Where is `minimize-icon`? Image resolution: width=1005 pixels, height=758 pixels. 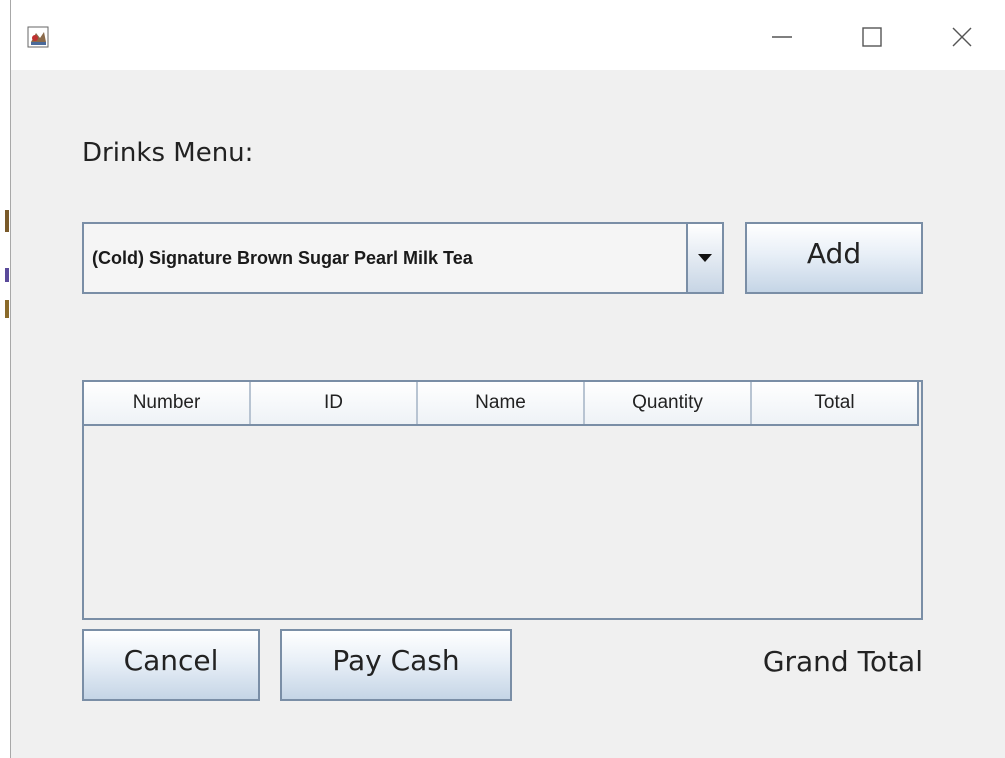 minimize-icon is located at coordinates (782, 37).